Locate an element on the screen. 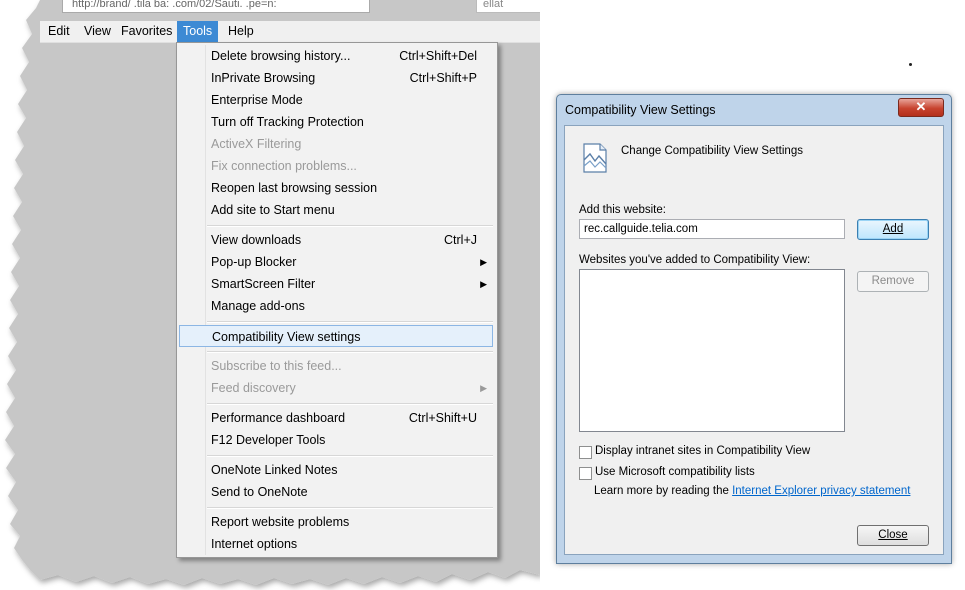  menu-item-enterprise-mode: Enterprise Mode is located at coordinates (337, 100).